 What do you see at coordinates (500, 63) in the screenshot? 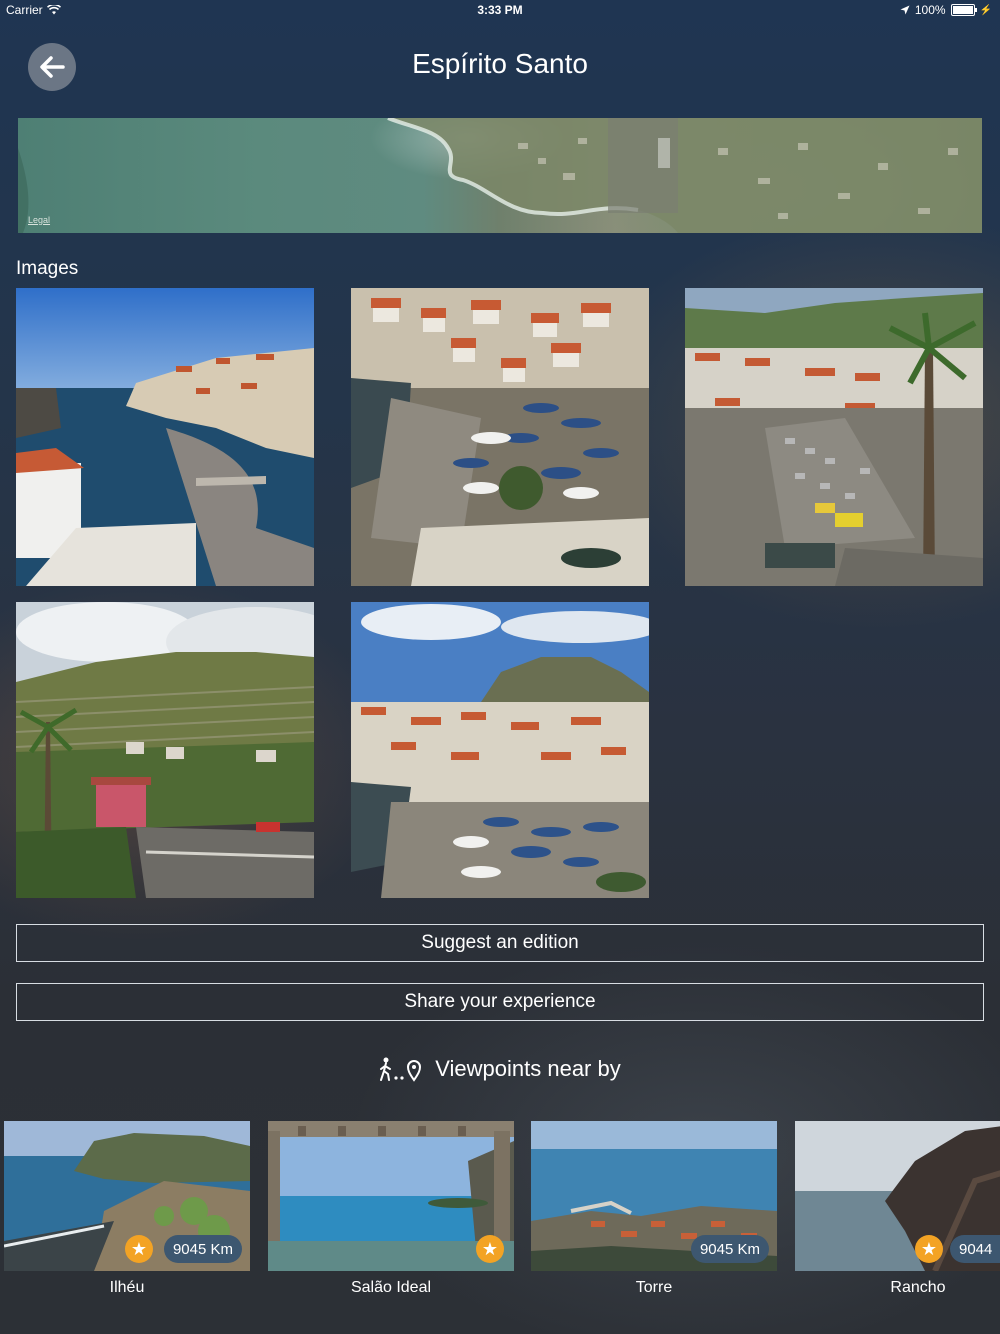
I see `page-title: Espírito Santo` at bounding box center [500, 63].